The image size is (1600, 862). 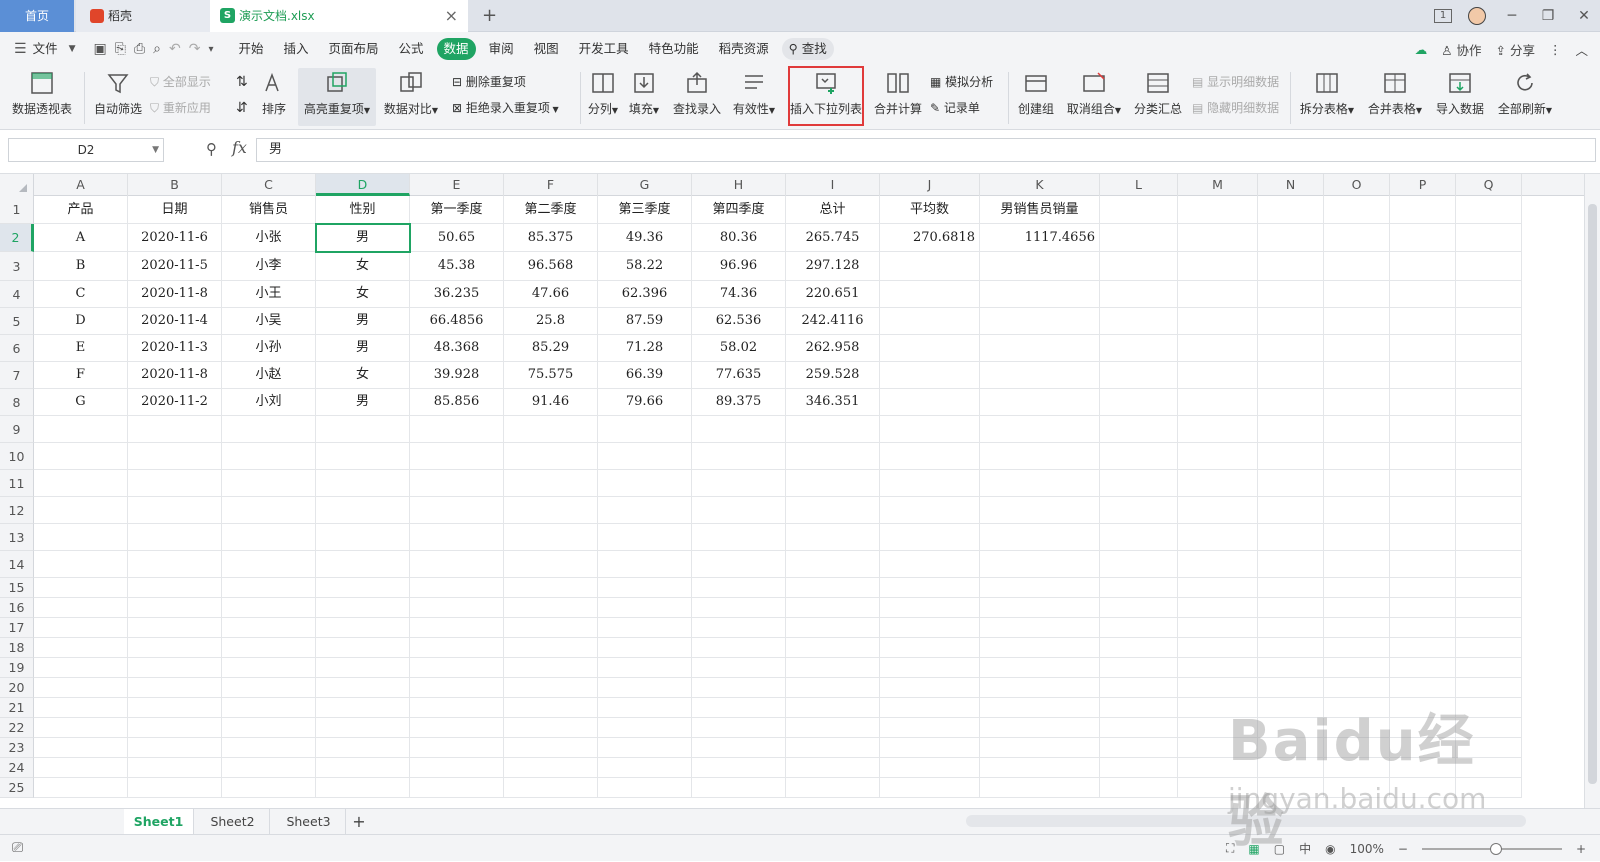 I want to click on table-cell: 242.4116, so click(x=833, y=321).